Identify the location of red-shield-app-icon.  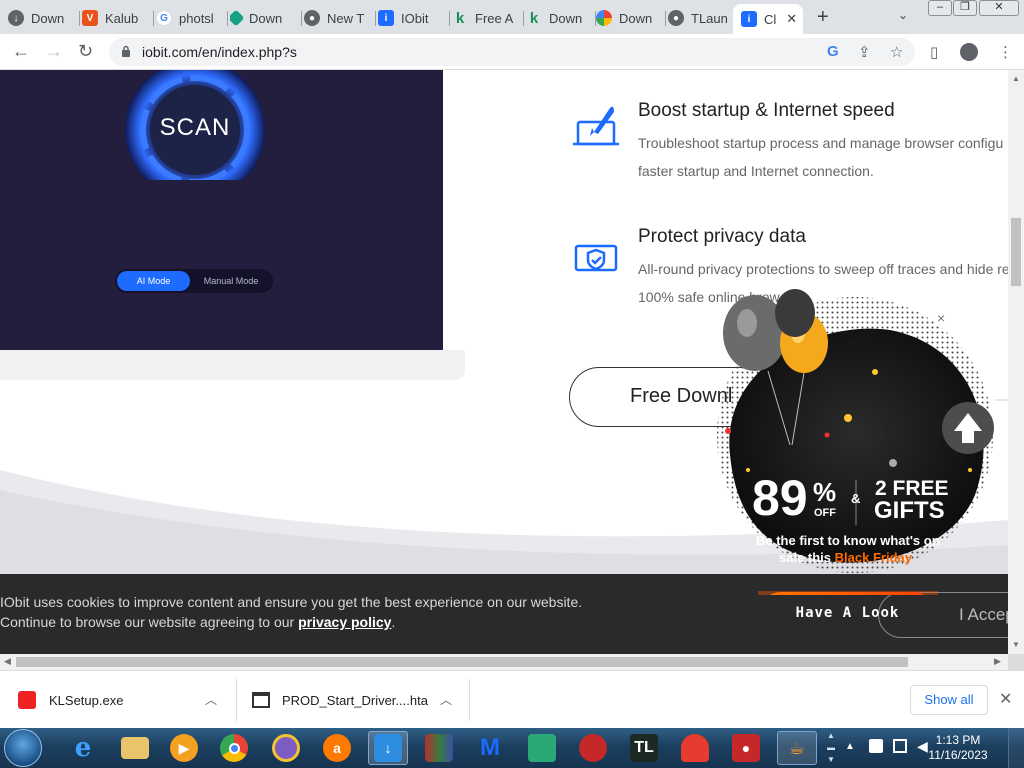
(593, 748).